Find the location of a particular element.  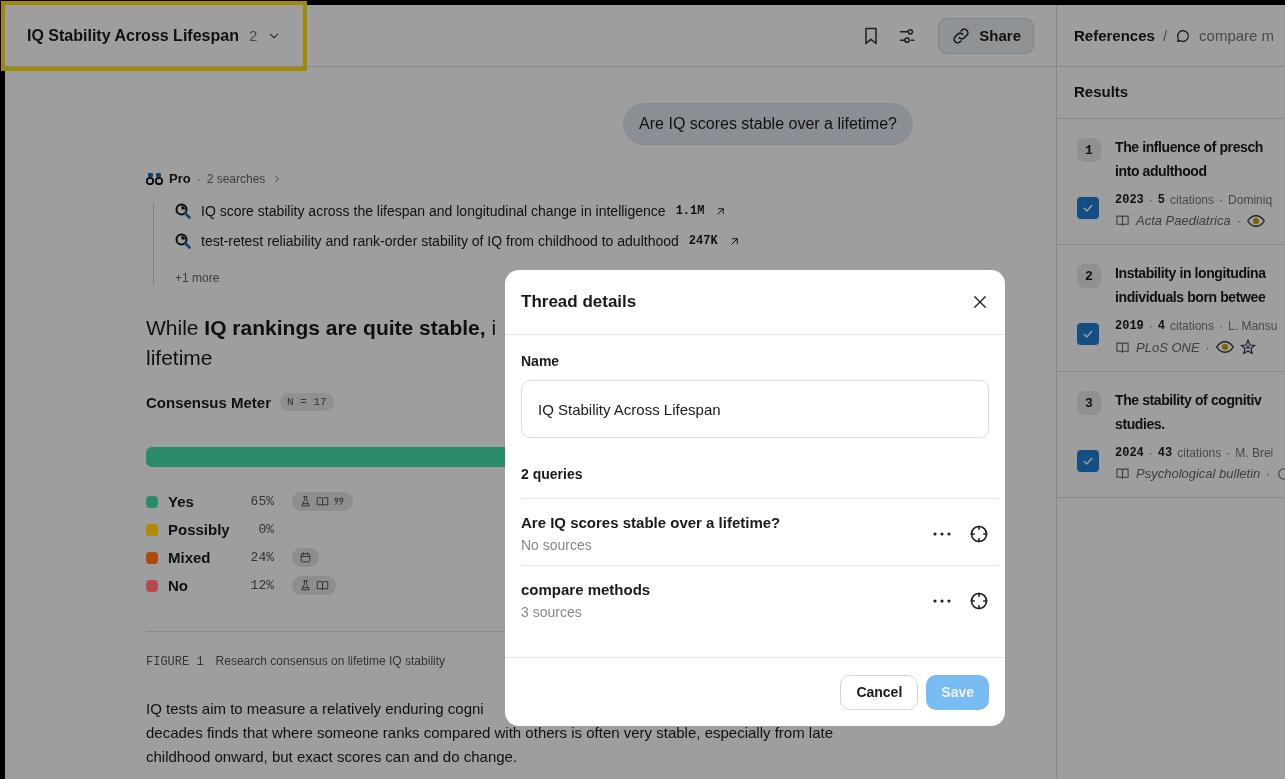

close-button is located at coordinates (980, 302).